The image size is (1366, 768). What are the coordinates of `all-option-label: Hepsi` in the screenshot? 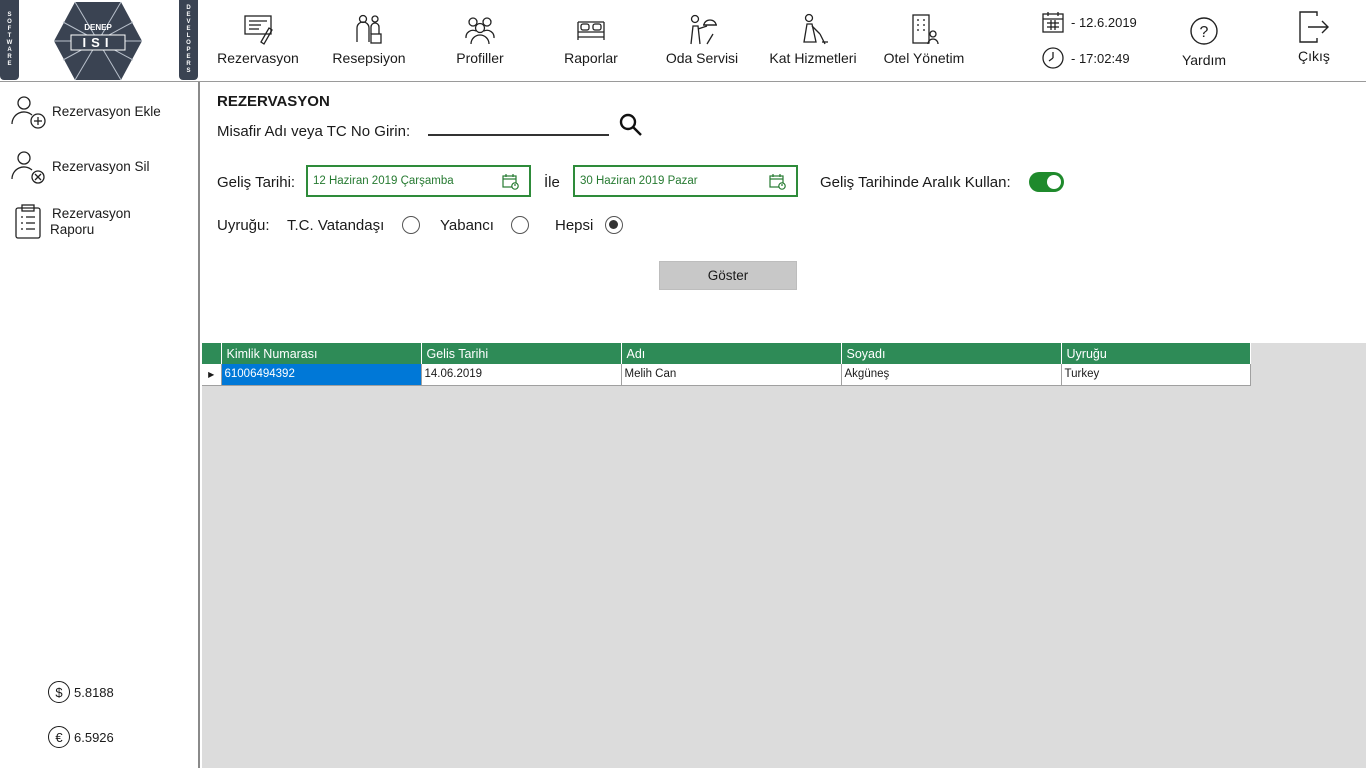 It's located at (574, 225).